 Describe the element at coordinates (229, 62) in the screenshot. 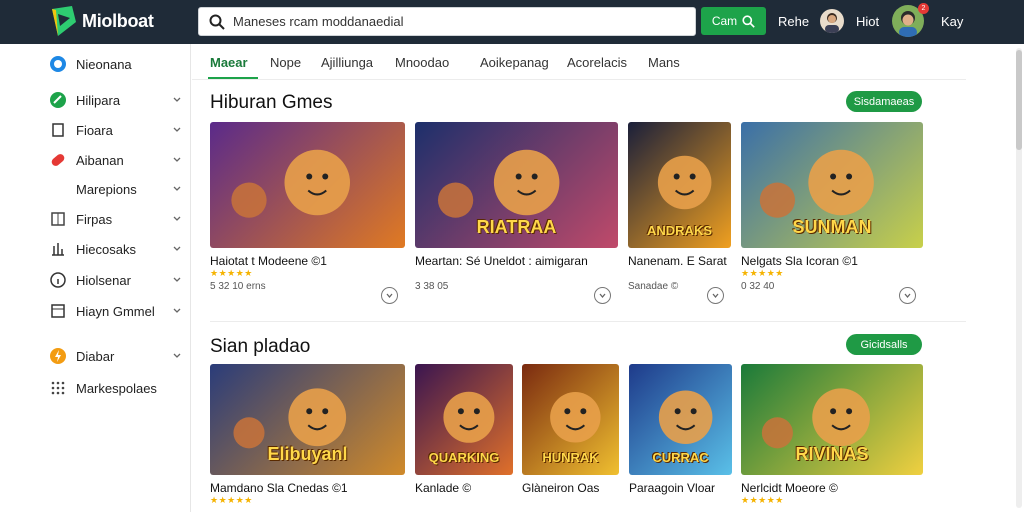

I see `tab-1: Maear` at that location.